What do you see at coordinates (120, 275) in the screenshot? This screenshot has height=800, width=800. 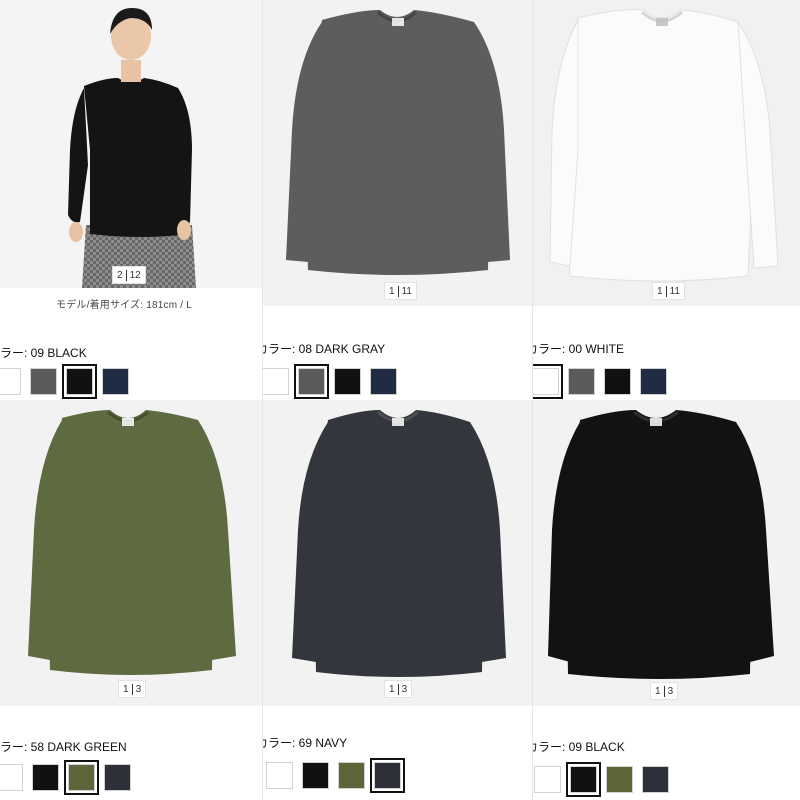 I see `pager-current: 2` at bounding box center [120, 275].